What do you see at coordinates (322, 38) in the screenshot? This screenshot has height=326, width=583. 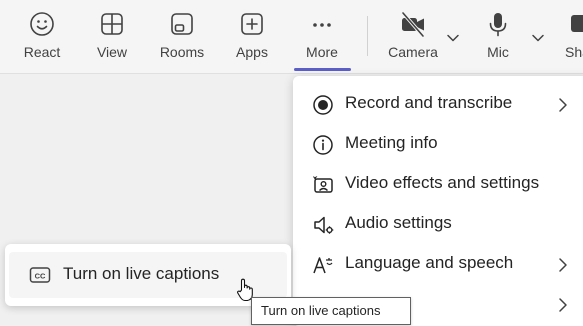 I see `more-button: More` at bounding box center [322, 38].